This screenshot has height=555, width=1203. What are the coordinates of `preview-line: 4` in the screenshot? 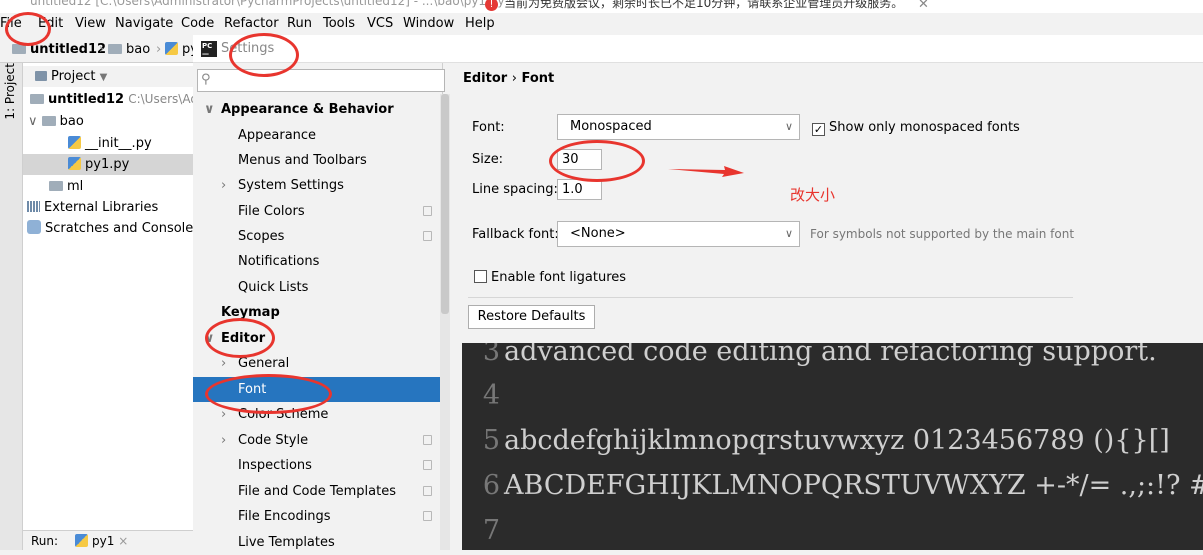 It's located at (491, 395).